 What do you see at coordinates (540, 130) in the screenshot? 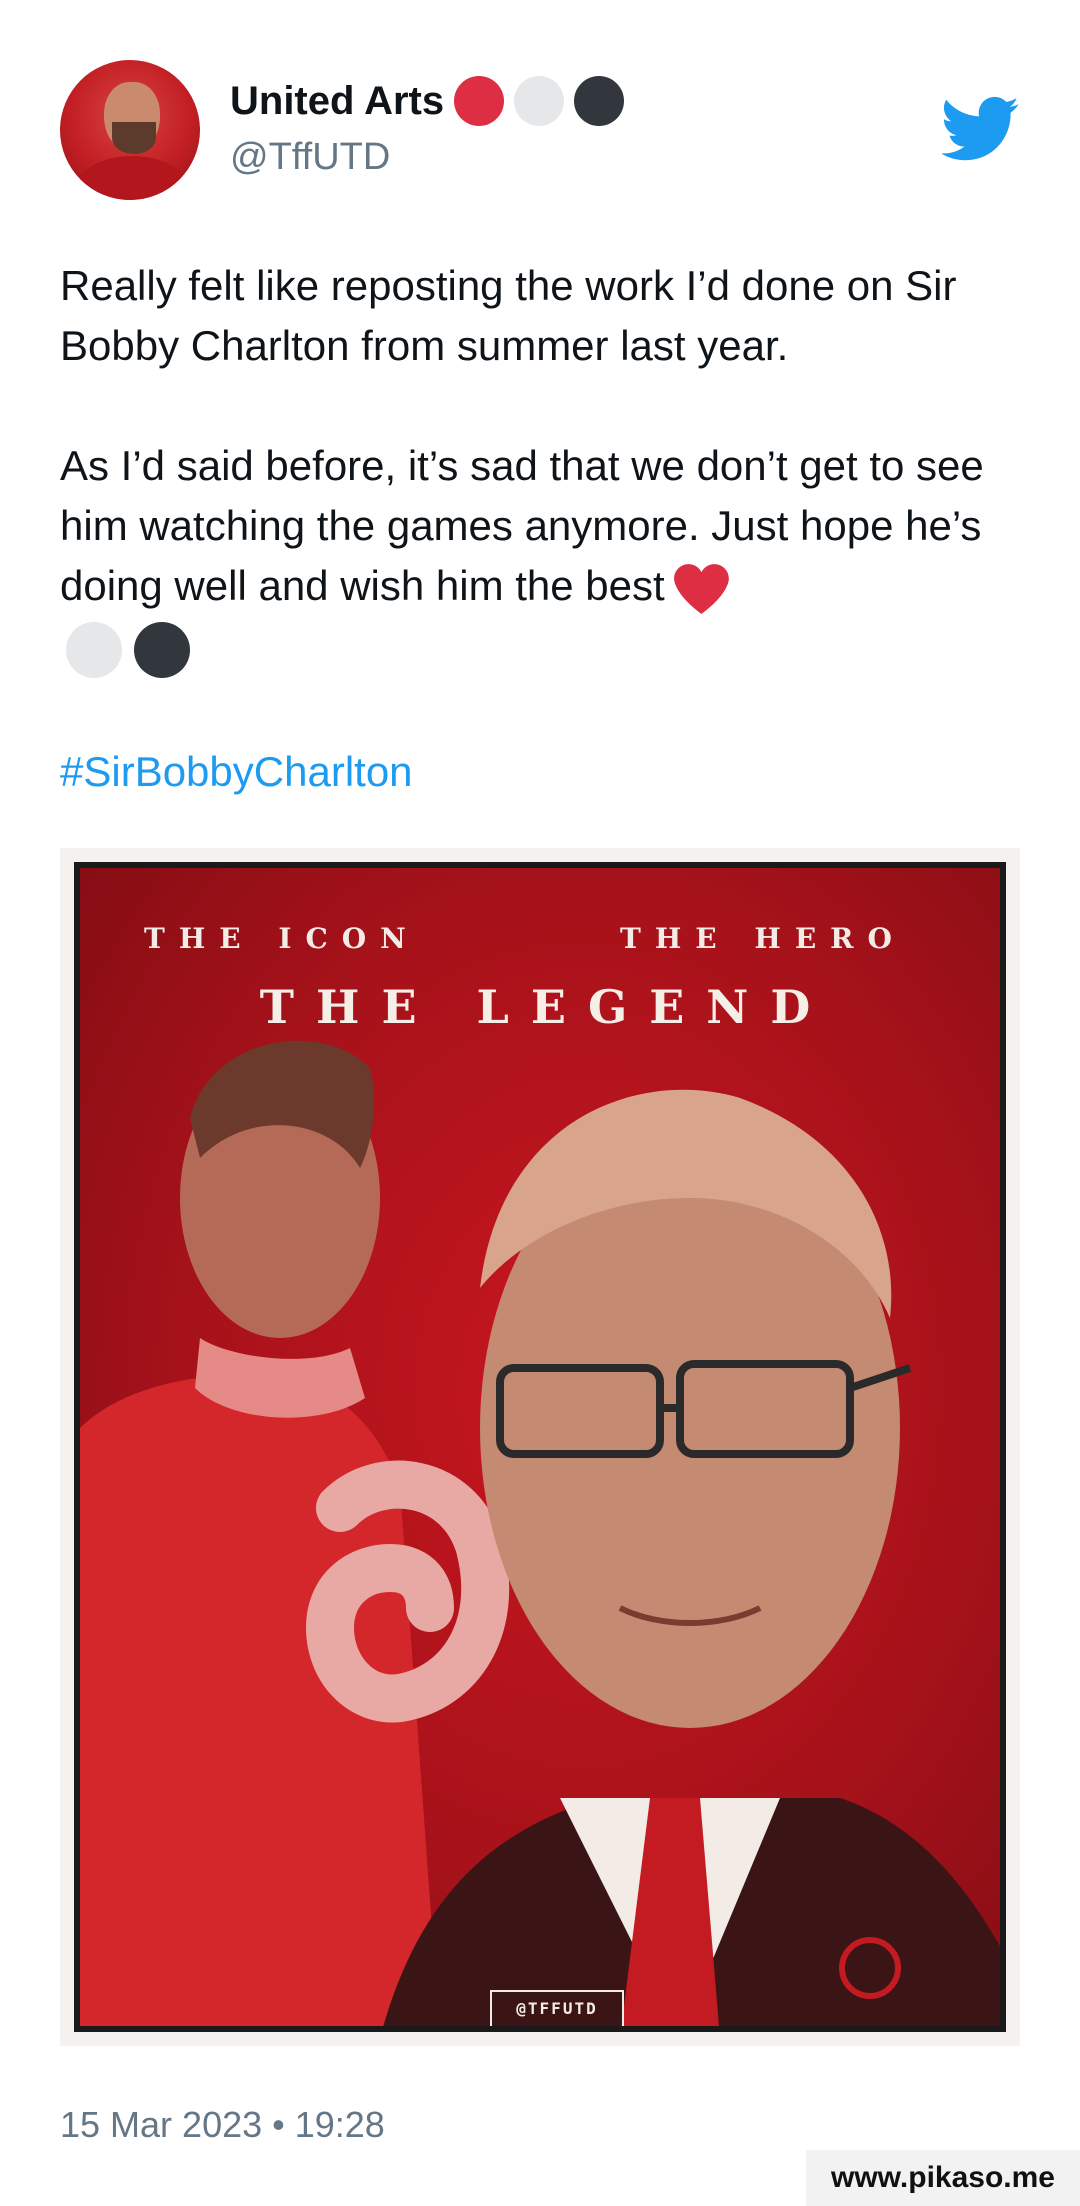
I see `tweet-header: United Arts @TffUTD` at bounding box center [540, 130].